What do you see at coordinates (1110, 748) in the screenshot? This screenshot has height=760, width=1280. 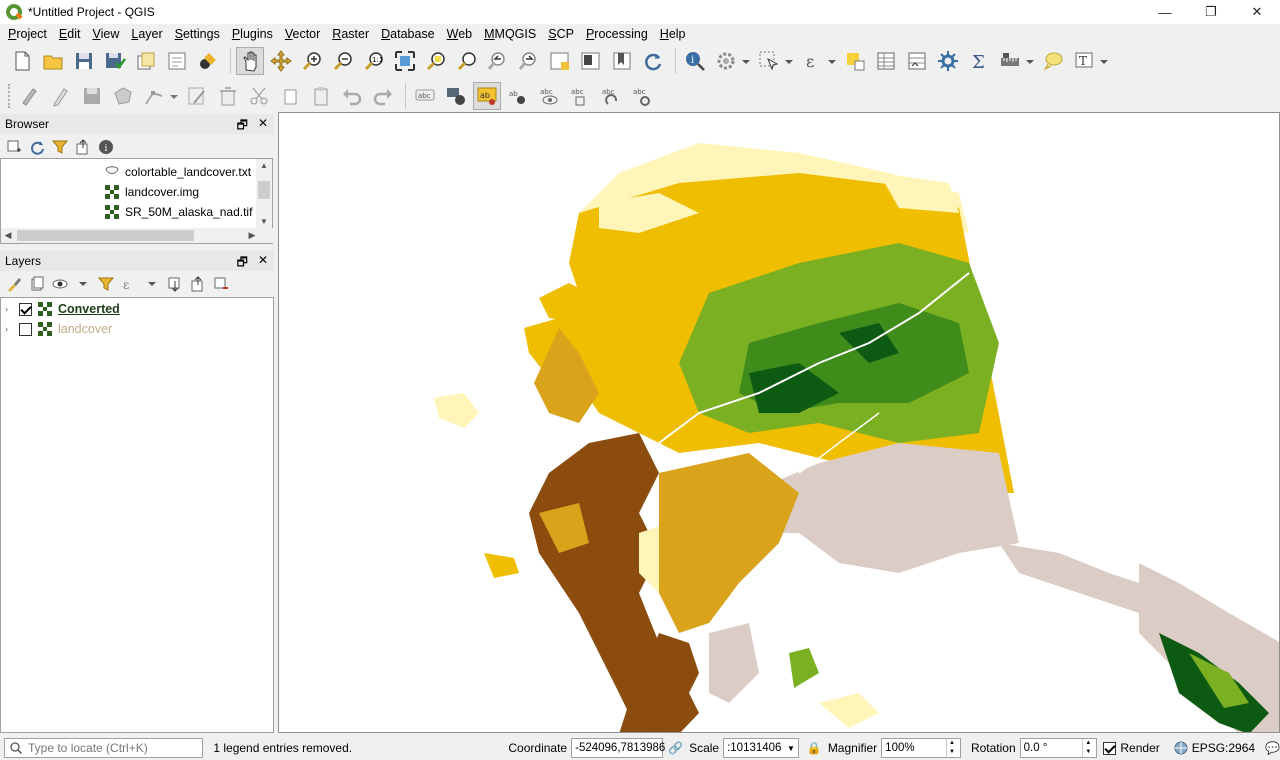 I see `render-checkbox` at bounding box center [1110, 748].